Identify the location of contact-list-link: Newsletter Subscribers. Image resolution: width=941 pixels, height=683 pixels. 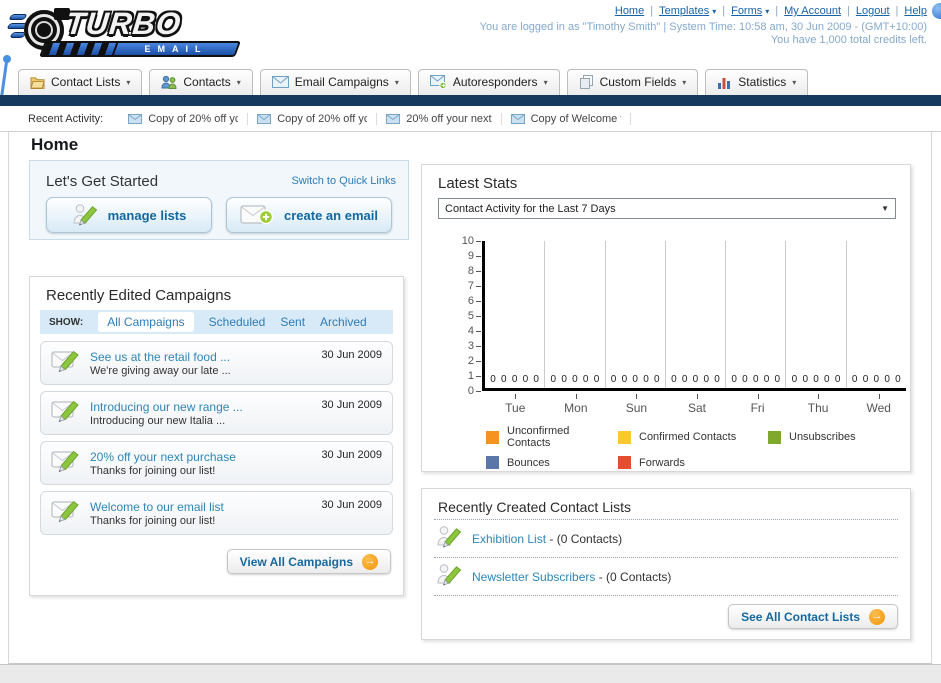
(533, 577).